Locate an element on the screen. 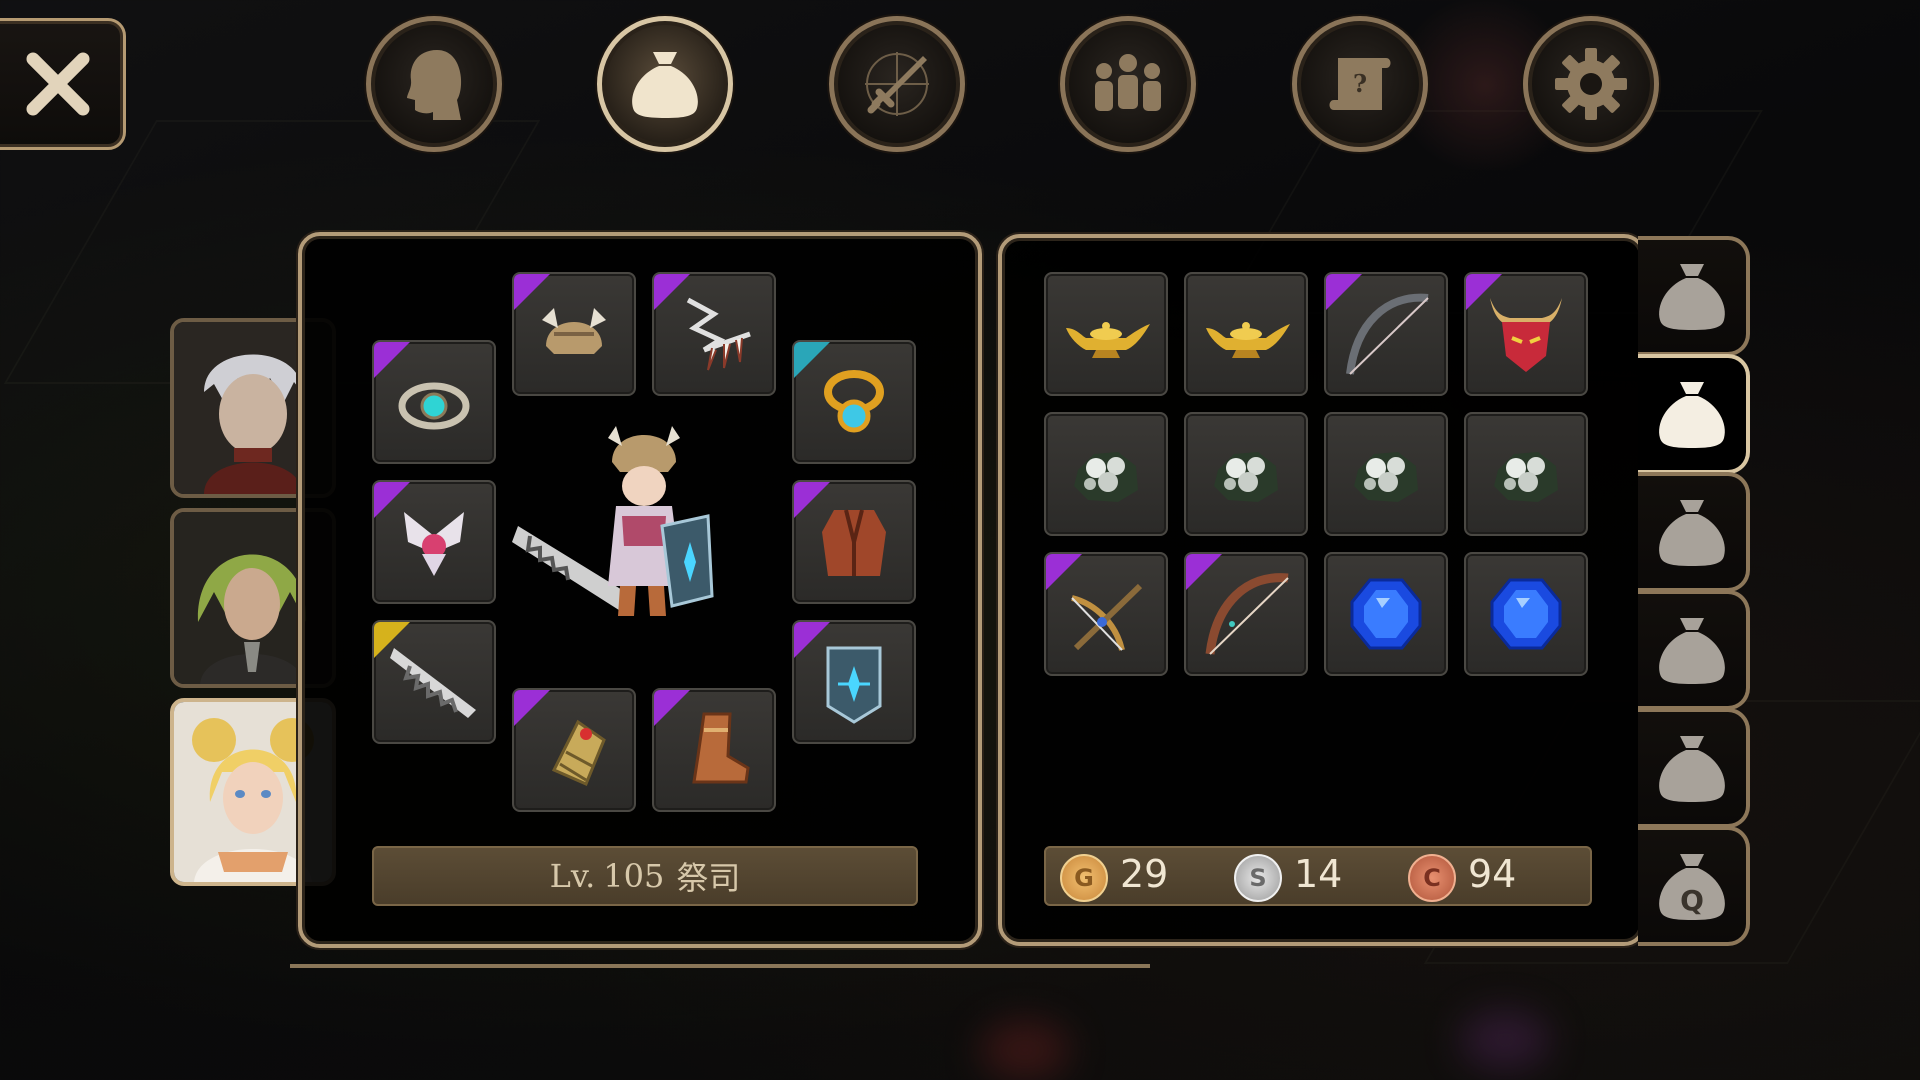  currency-bar: G 29 S 14 C 94 is located at coordinates (1318, 876).